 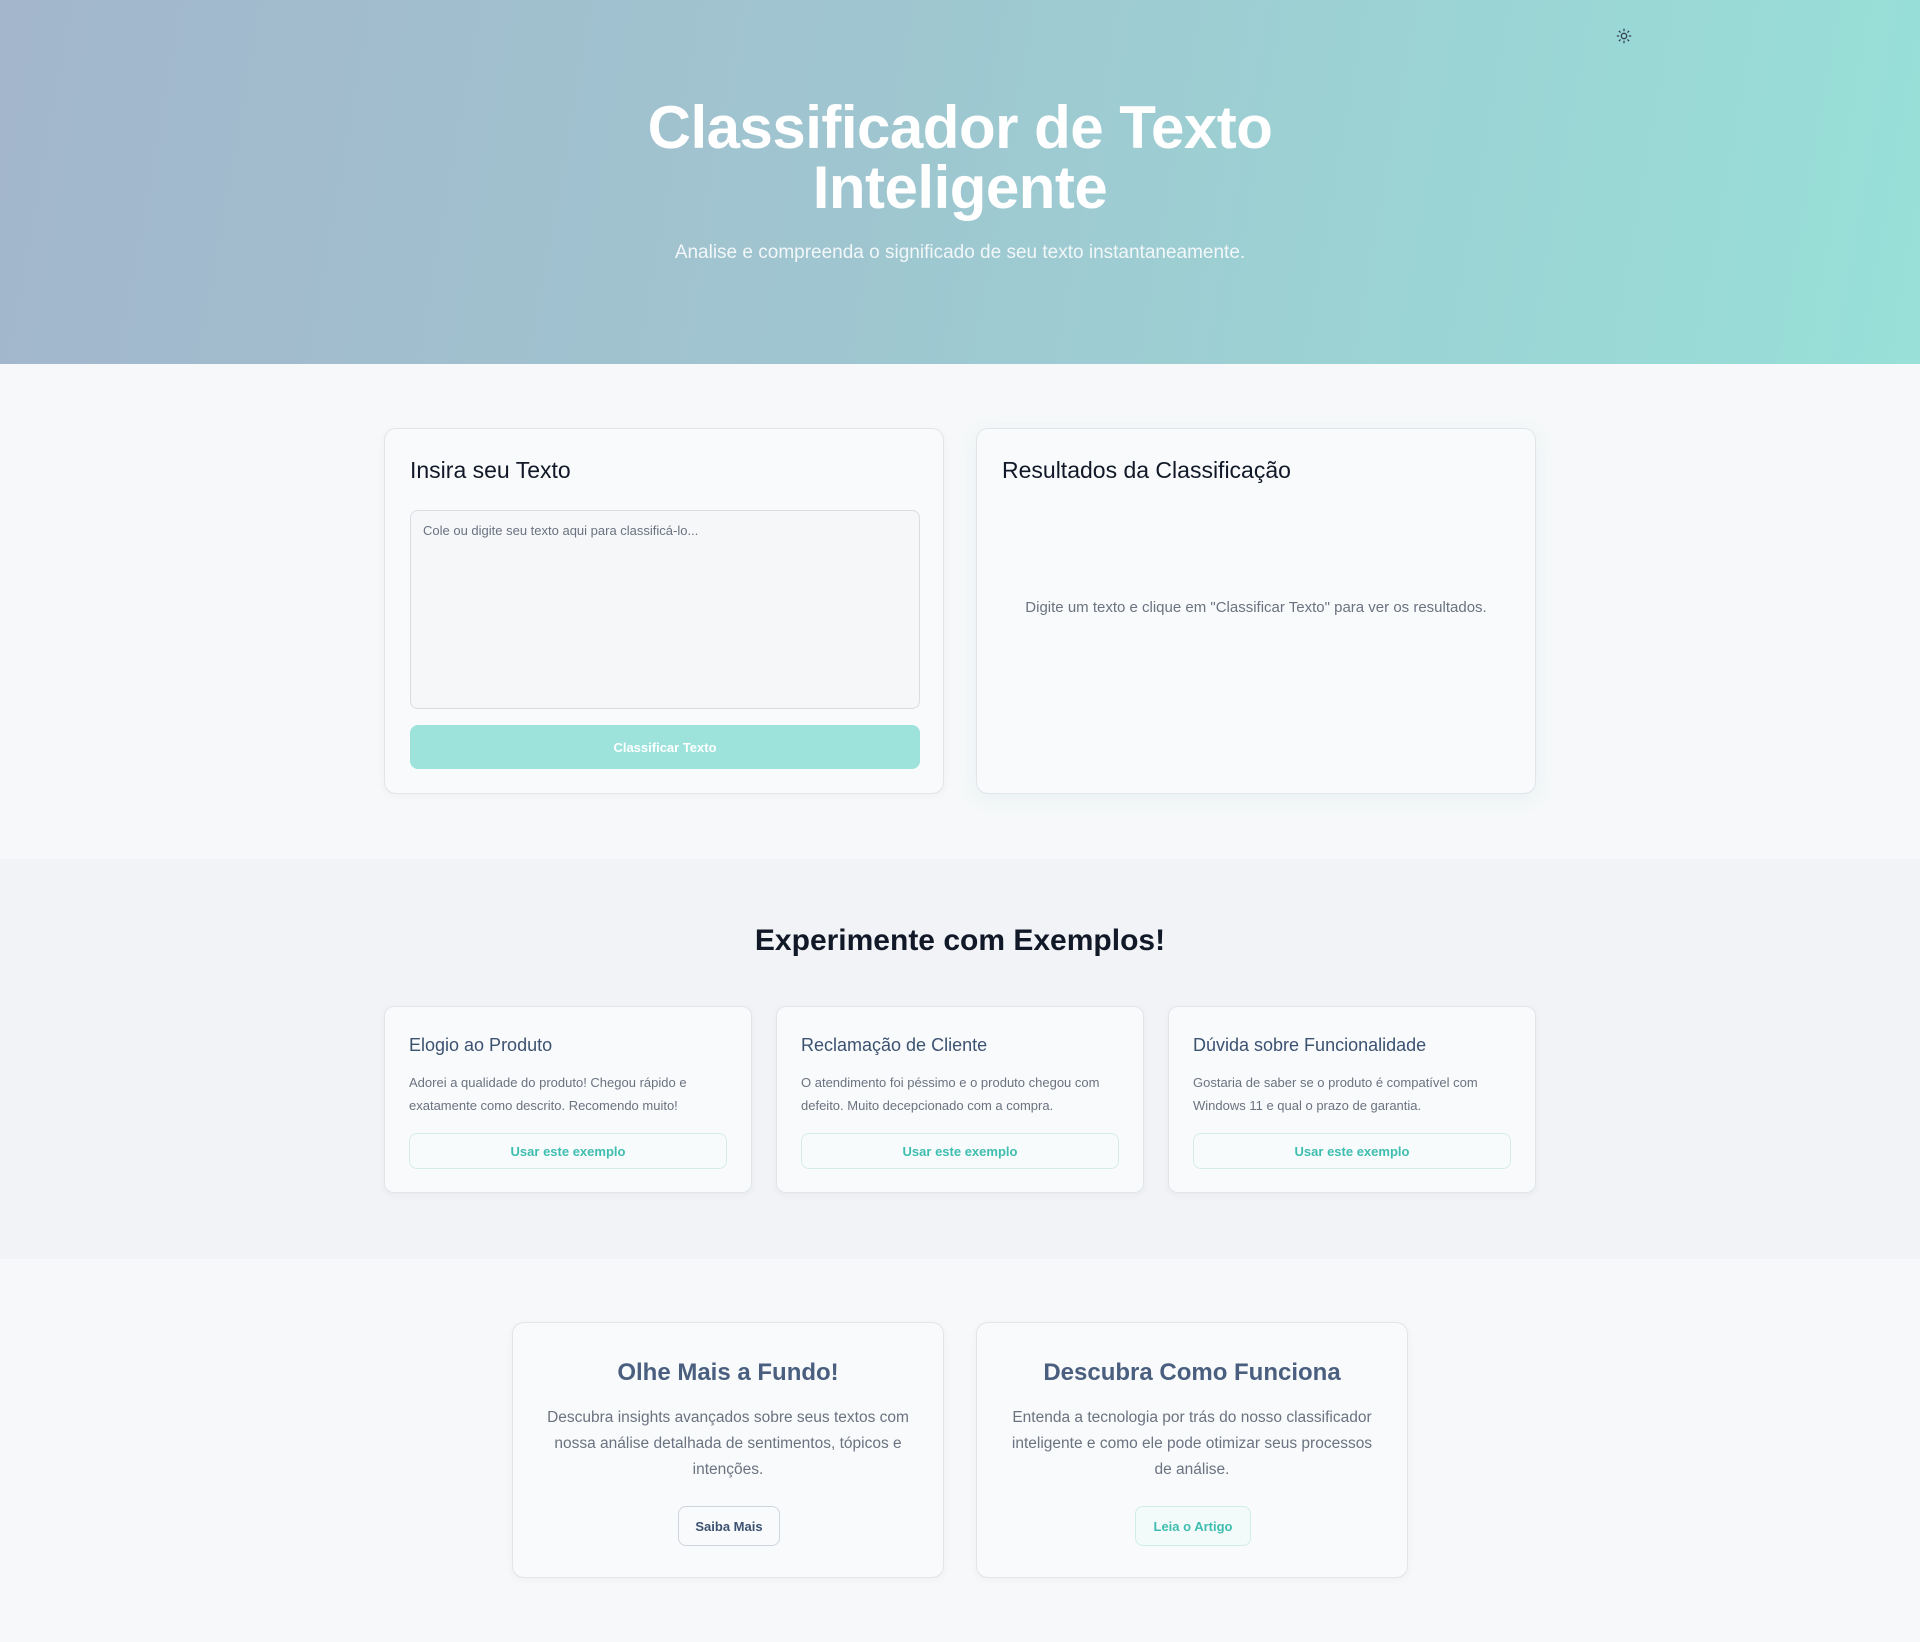 I want to click on results-panel-title: Resultados da Classificação, so click(x=1146, y=470).